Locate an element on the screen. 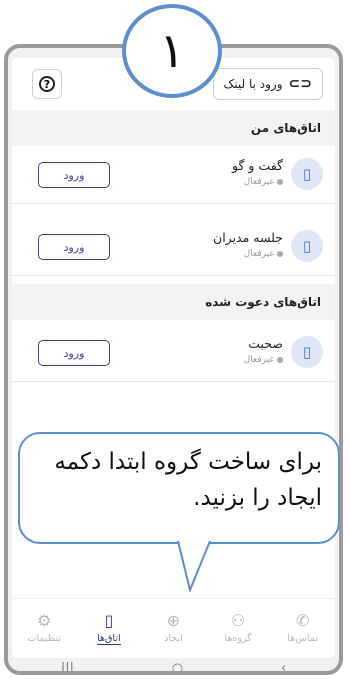  system-nav-bar: ||| ○ ‹ is located at coordinates (173, 666).